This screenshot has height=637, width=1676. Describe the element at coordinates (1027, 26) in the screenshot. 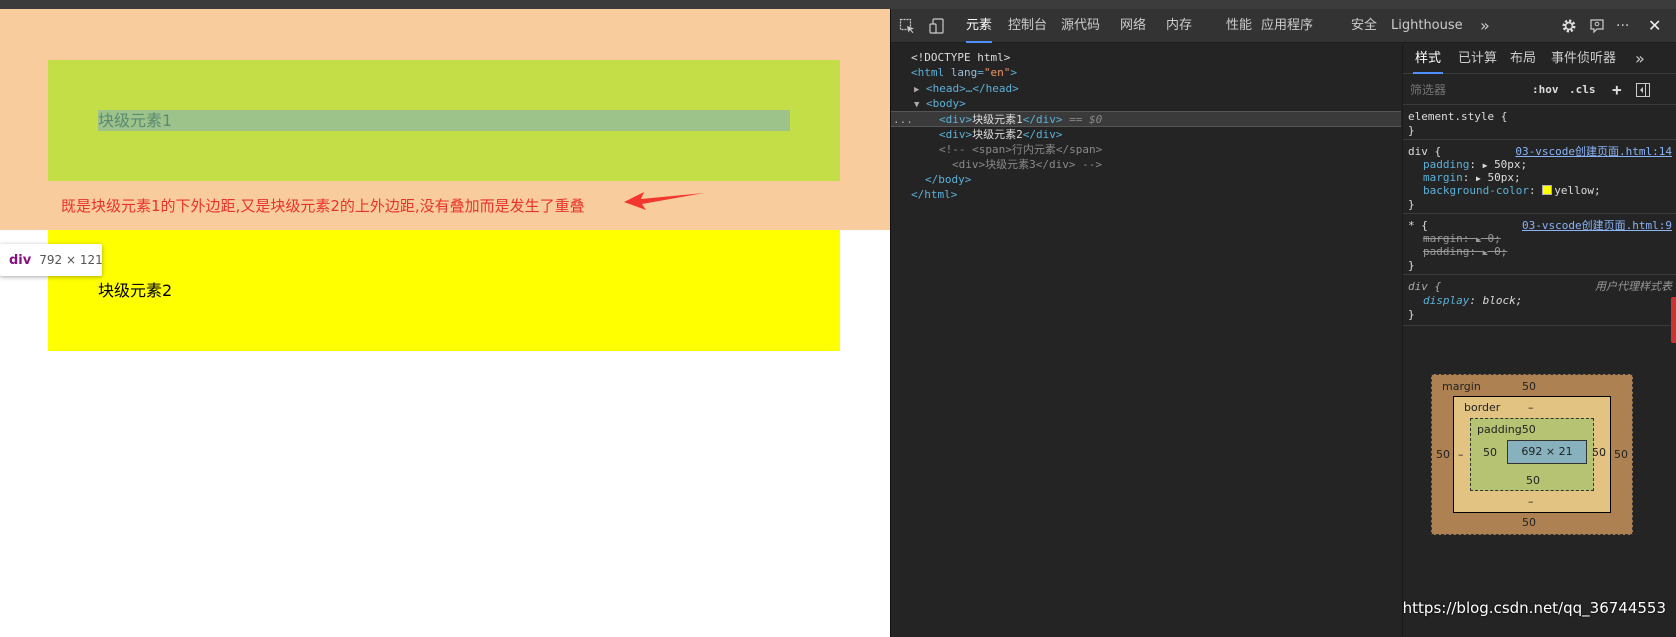

I see `tab-console: 控制台` at that location.